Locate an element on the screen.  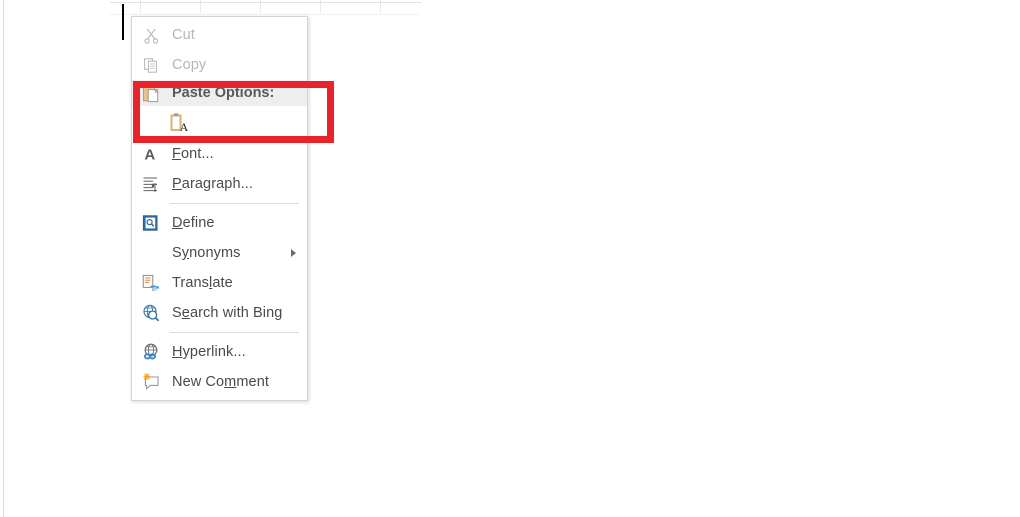
menu-item-search-with-bing: Search with Bing is located at coordinates (219, 313).